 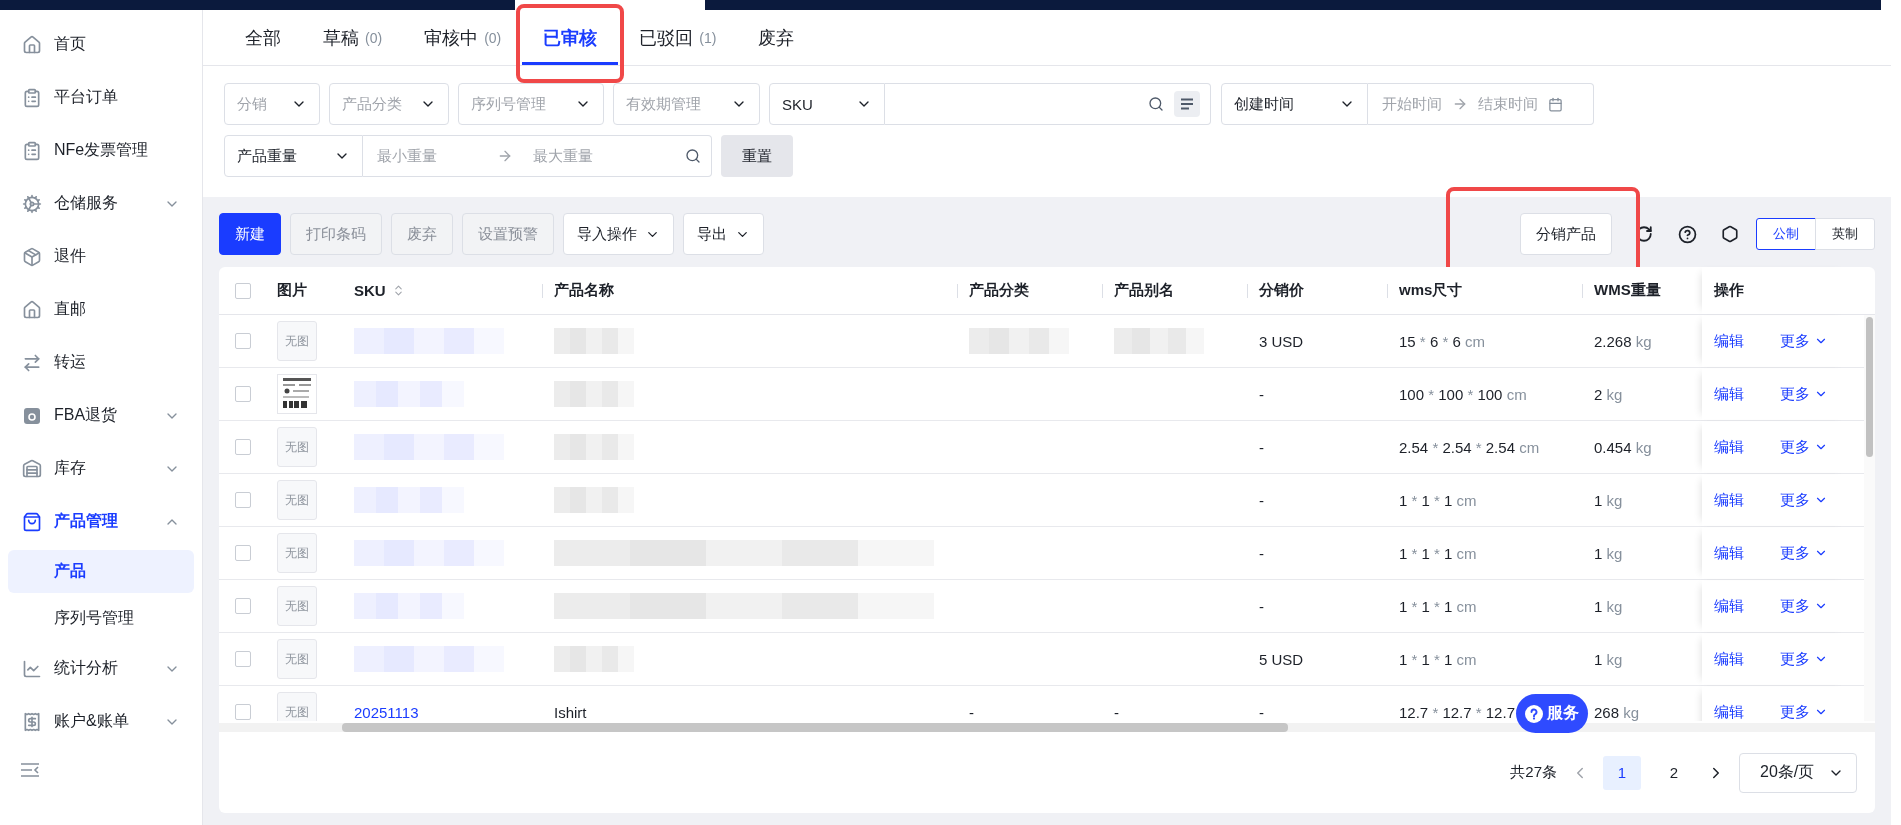 What do you see at coordinates (1294, 104) in the screenshot?
I see `field-select: 创建时间` at bounding box center [1294, 104].